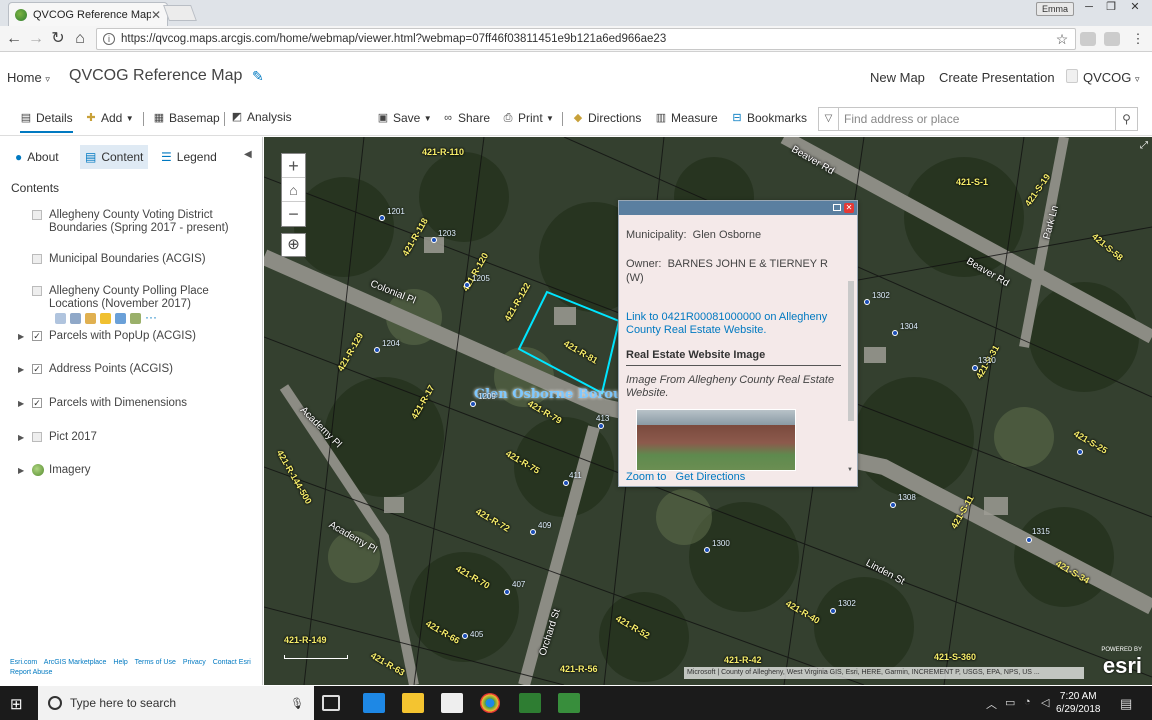 This screenshot has width=1152, height=720. What do you see at coordinates (60, 318) in the screenshot?
I see `table-icon` at bounding box center [60, 318].